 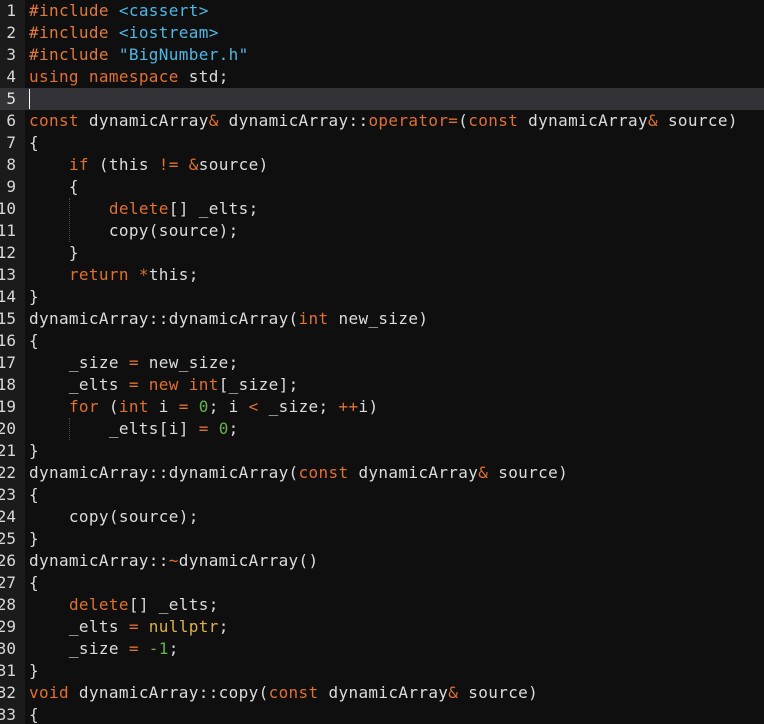 What do you see at coordinates (382, 165) in the screenshot?
I see `code-line: 8 if (this != &source)` at bounding box center [382, 165].